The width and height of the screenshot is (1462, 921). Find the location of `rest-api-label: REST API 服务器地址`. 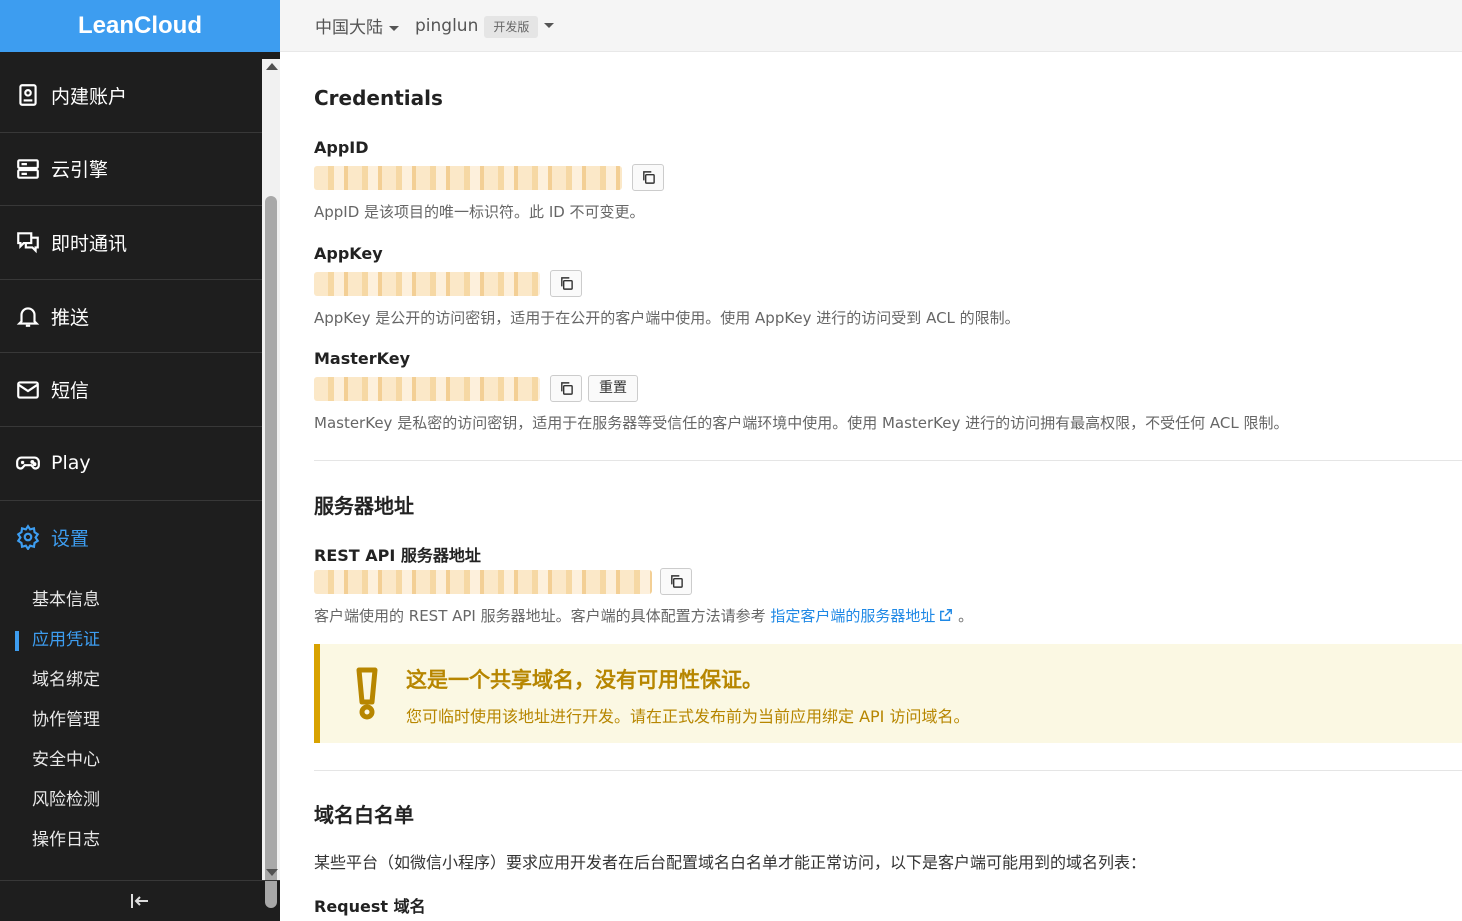

rest-api-label: REST API 服务器地址 is located at coordinates (397, 555).